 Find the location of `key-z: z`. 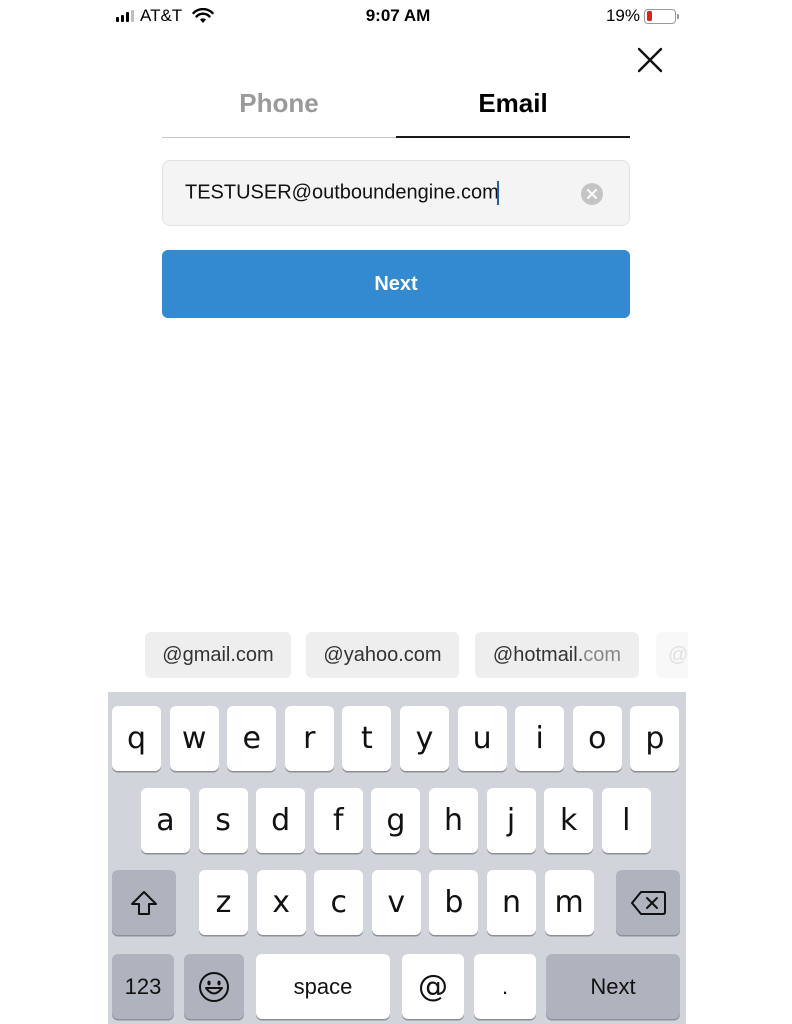

key-z: z is located at coordinates (223, 902).